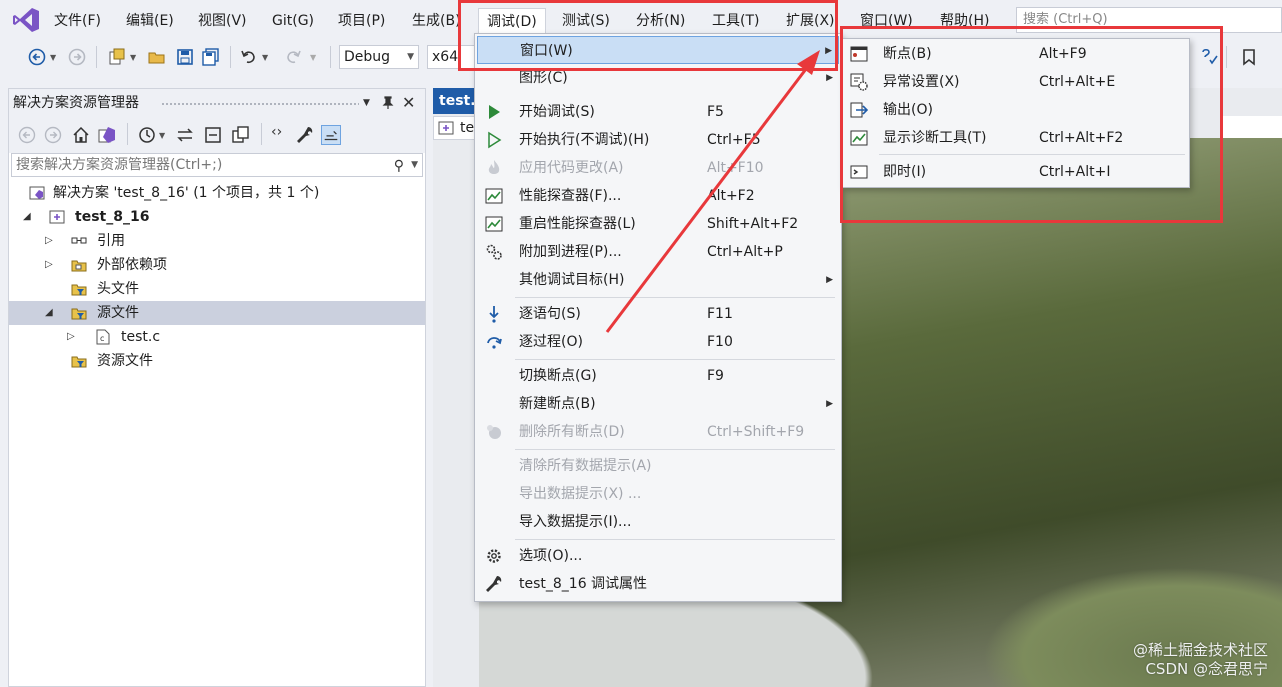  Describe the element at coordinates (658, 224) in the screenshot. I see `menu-item-relaunch-profiler: 重启性能探查器(L) Shift+Alt+F2` at that location.